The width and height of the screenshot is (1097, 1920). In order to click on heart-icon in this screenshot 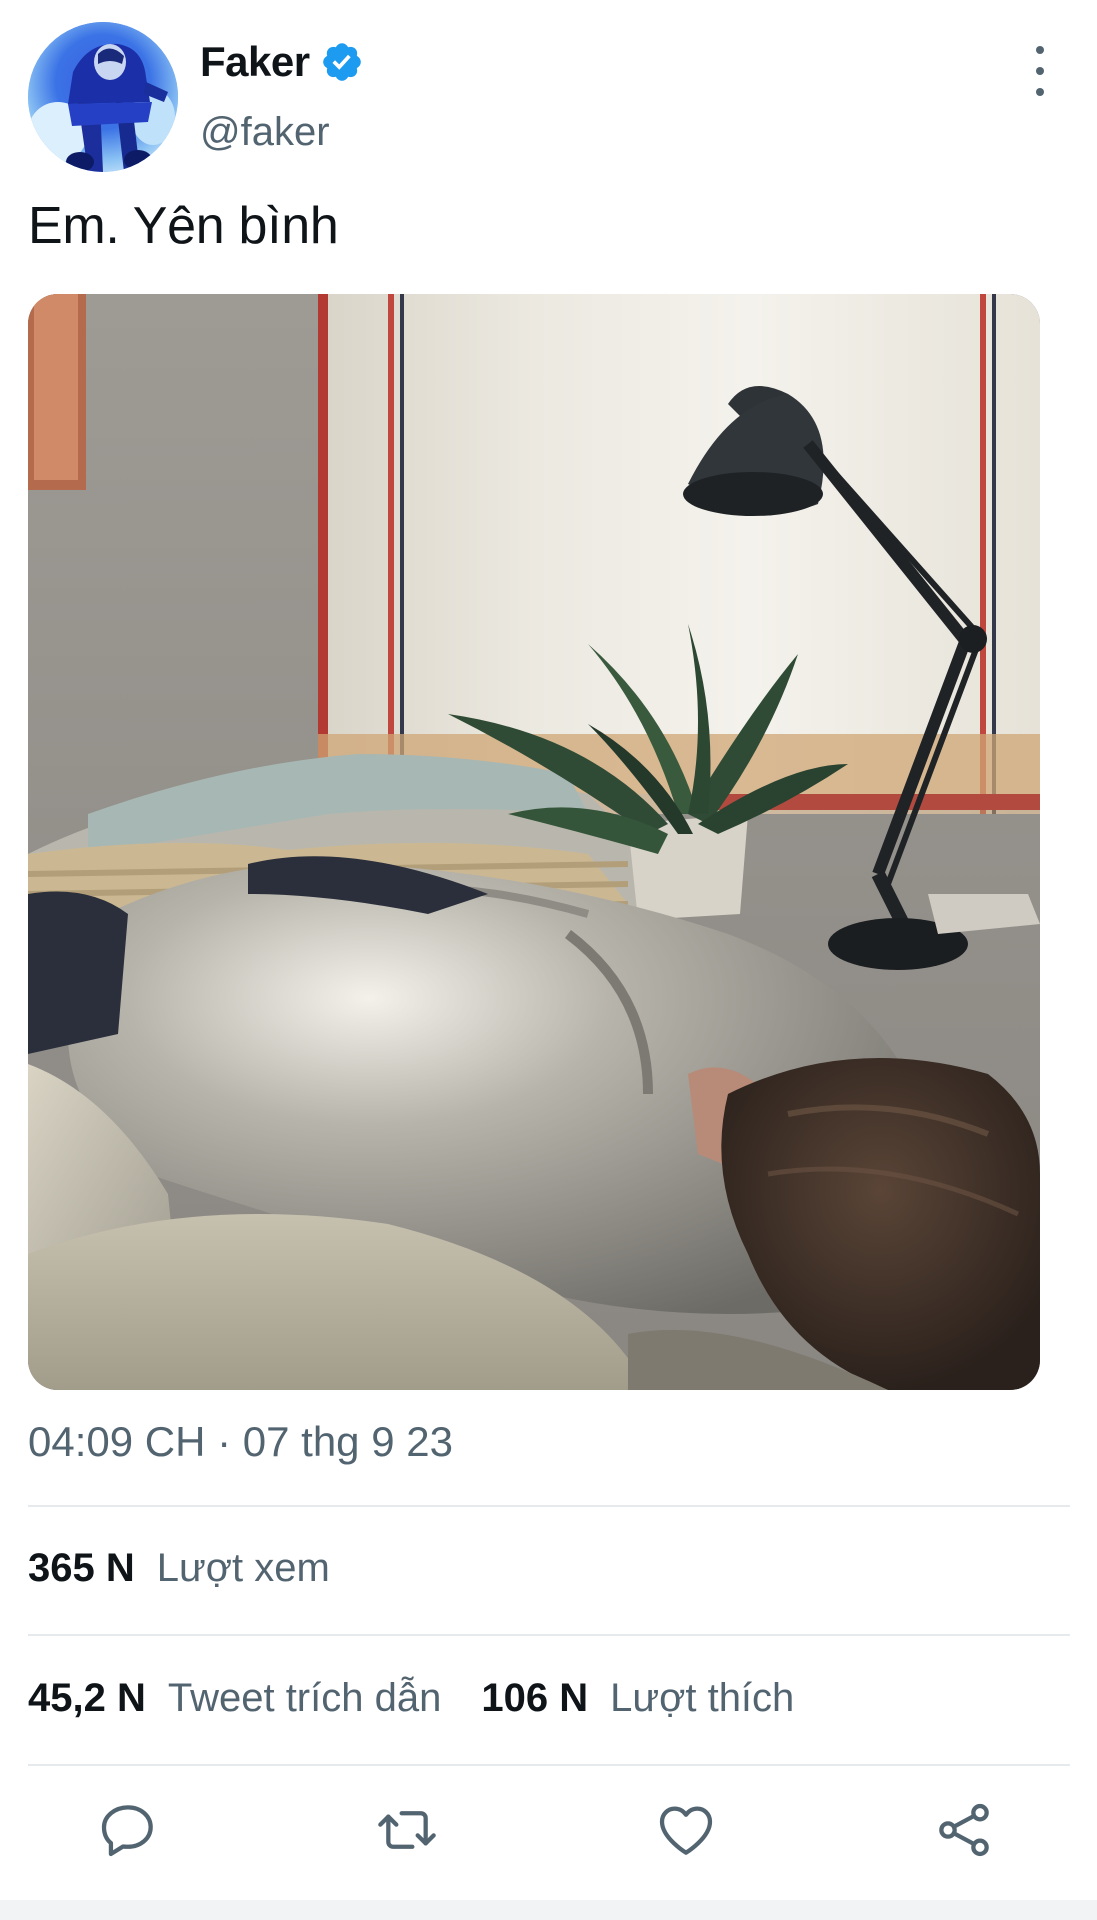, I will do `click(686, 1830)`.